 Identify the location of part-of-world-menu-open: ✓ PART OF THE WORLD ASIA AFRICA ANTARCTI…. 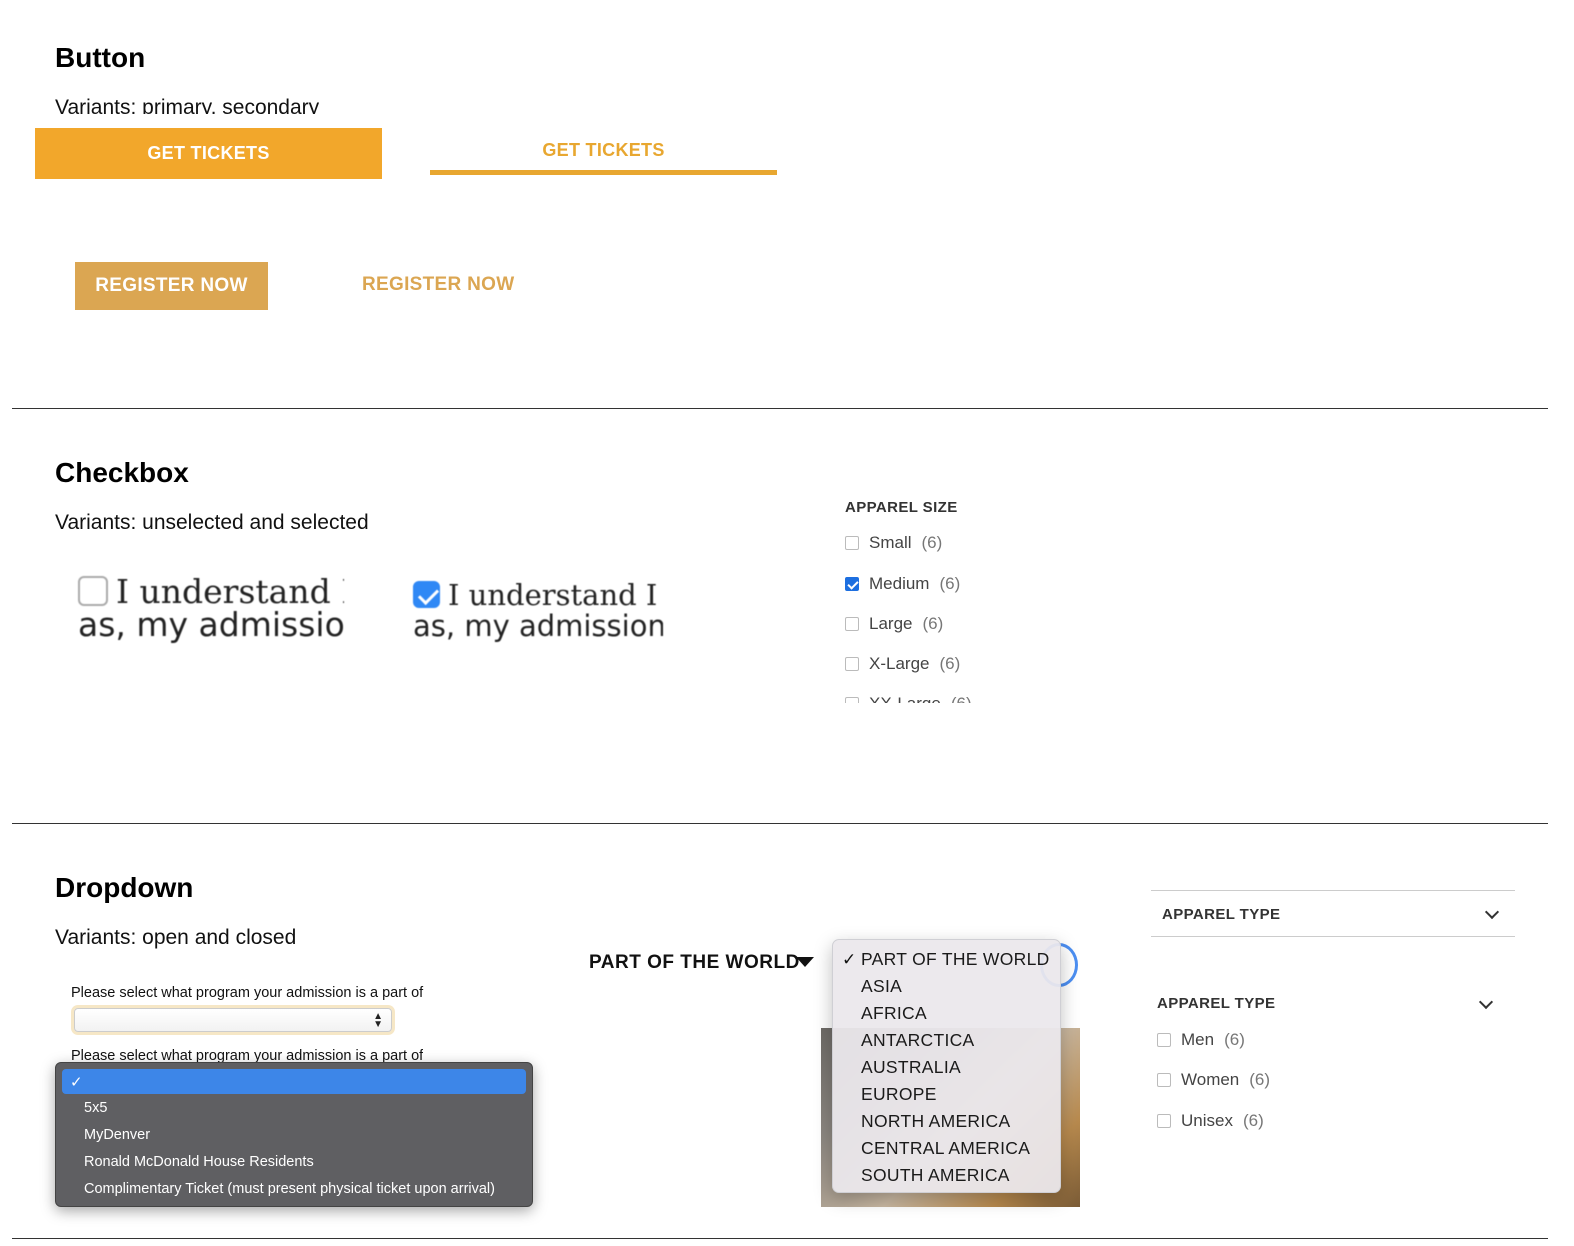
(946, 1066).